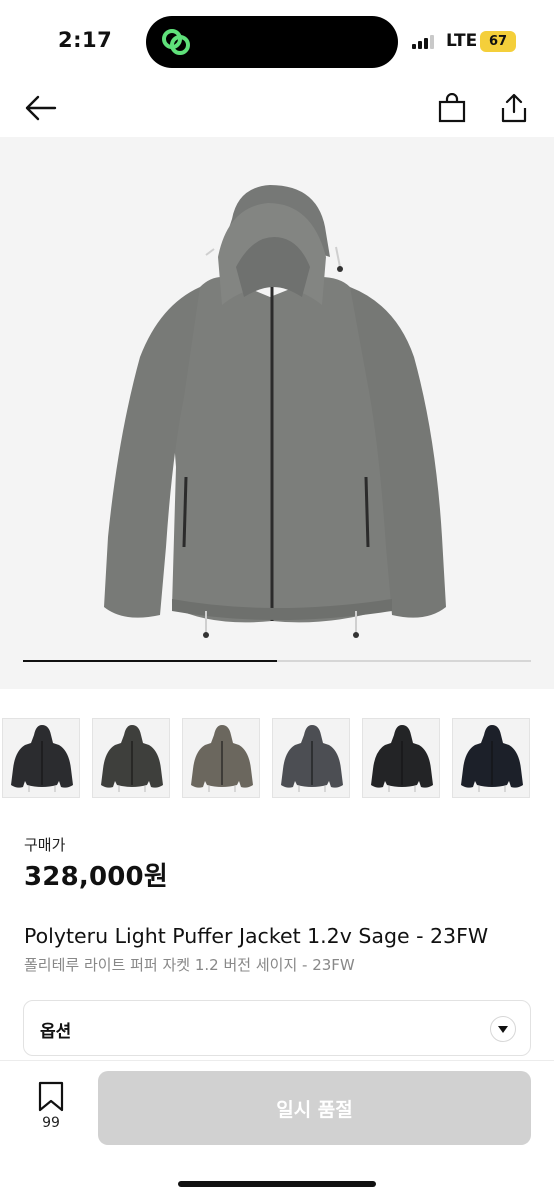 The width and height of the screenshot is (554, 1200). I want to click on price-label: 구매가, so click(45, 845).